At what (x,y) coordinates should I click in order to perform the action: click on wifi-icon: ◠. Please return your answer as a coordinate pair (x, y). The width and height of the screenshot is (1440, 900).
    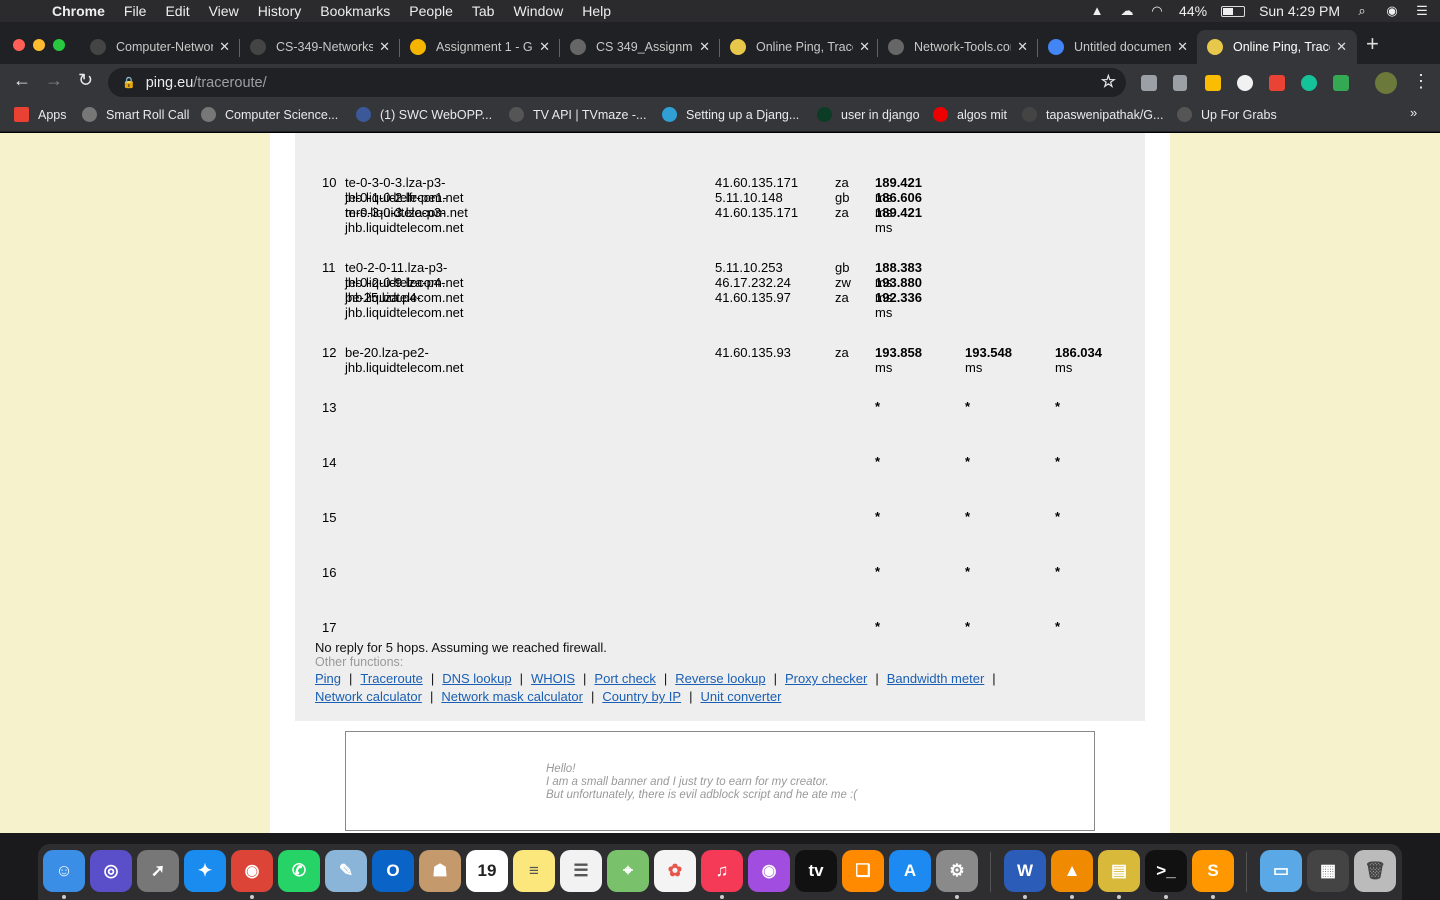
    Looking at the image, I should click on (1157, 11).